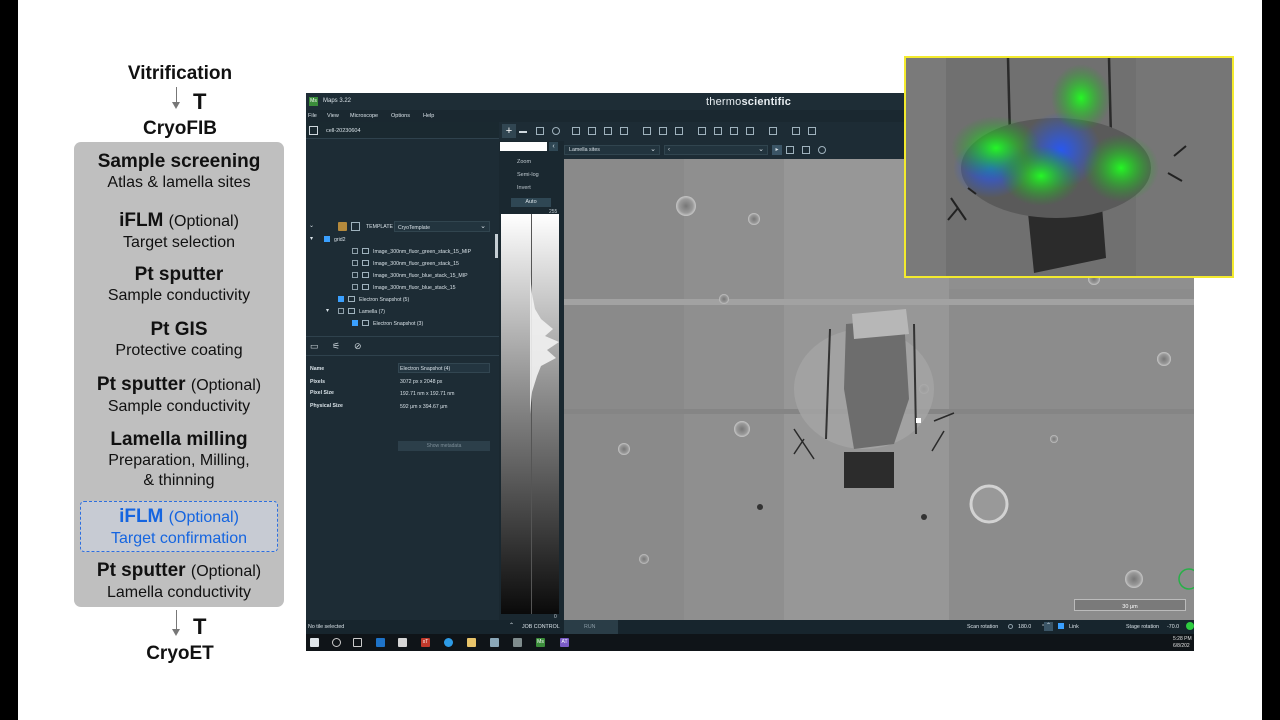 Image resolution: width=1280 pixels, height=720 pixels. I want to click on tree-item-label: Lamella (7), so click(372, 311).